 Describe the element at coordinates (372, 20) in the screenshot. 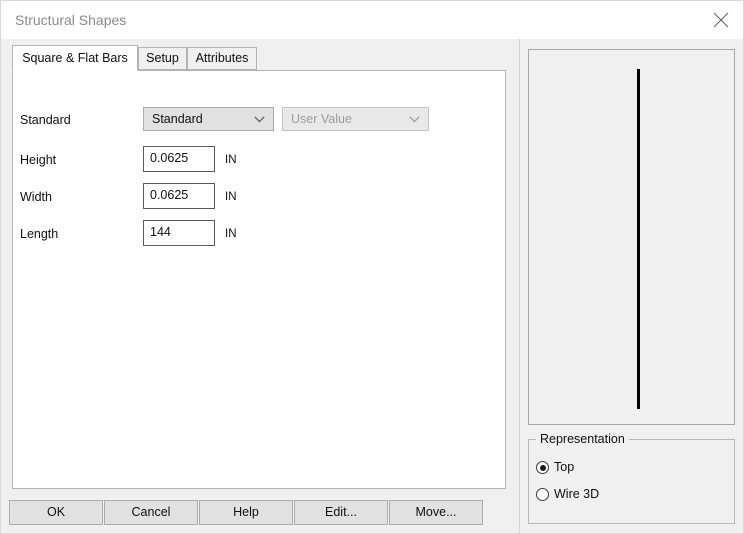

I see `title-bar: Structural Shapes` at that location.